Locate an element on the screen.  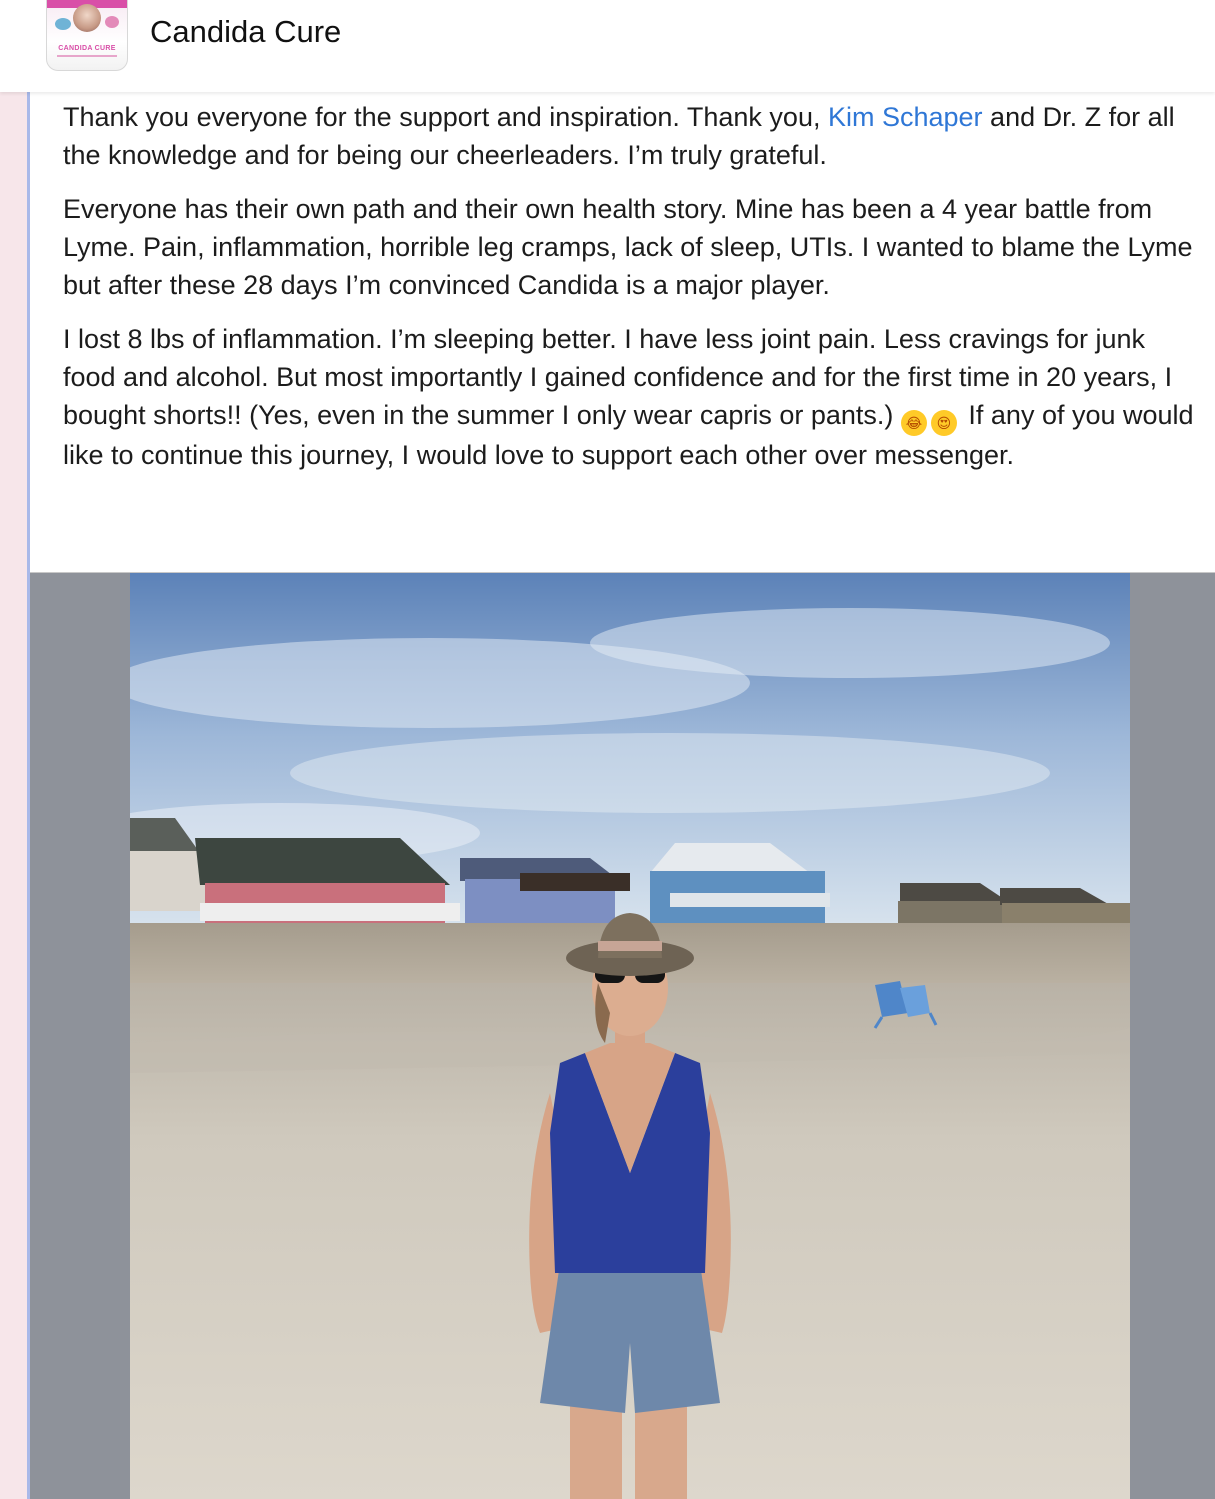
laughing-tears-emoji-icon: 😂 is located at coordinates (913, 423).